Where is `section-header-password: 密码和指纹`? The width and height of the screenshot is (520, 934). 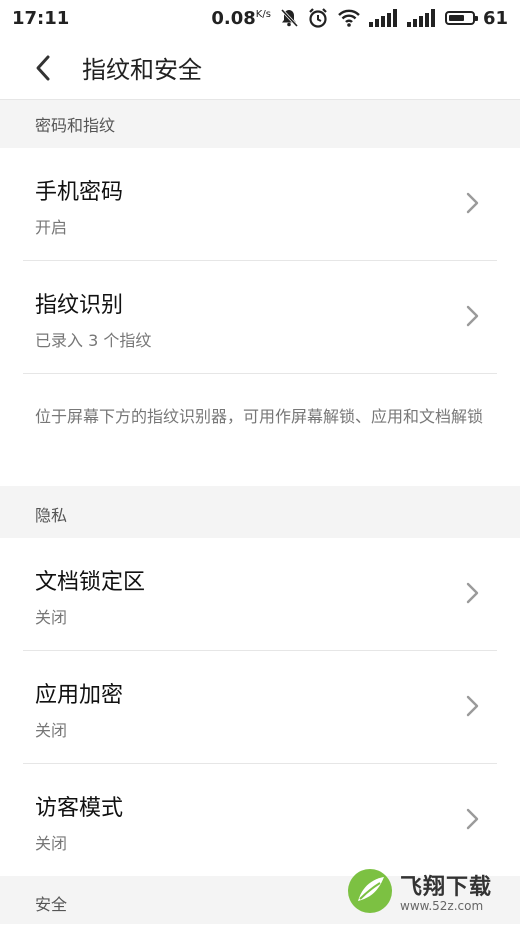
section-header-password: 密码和指纹 is located at coordinates (260, 124).